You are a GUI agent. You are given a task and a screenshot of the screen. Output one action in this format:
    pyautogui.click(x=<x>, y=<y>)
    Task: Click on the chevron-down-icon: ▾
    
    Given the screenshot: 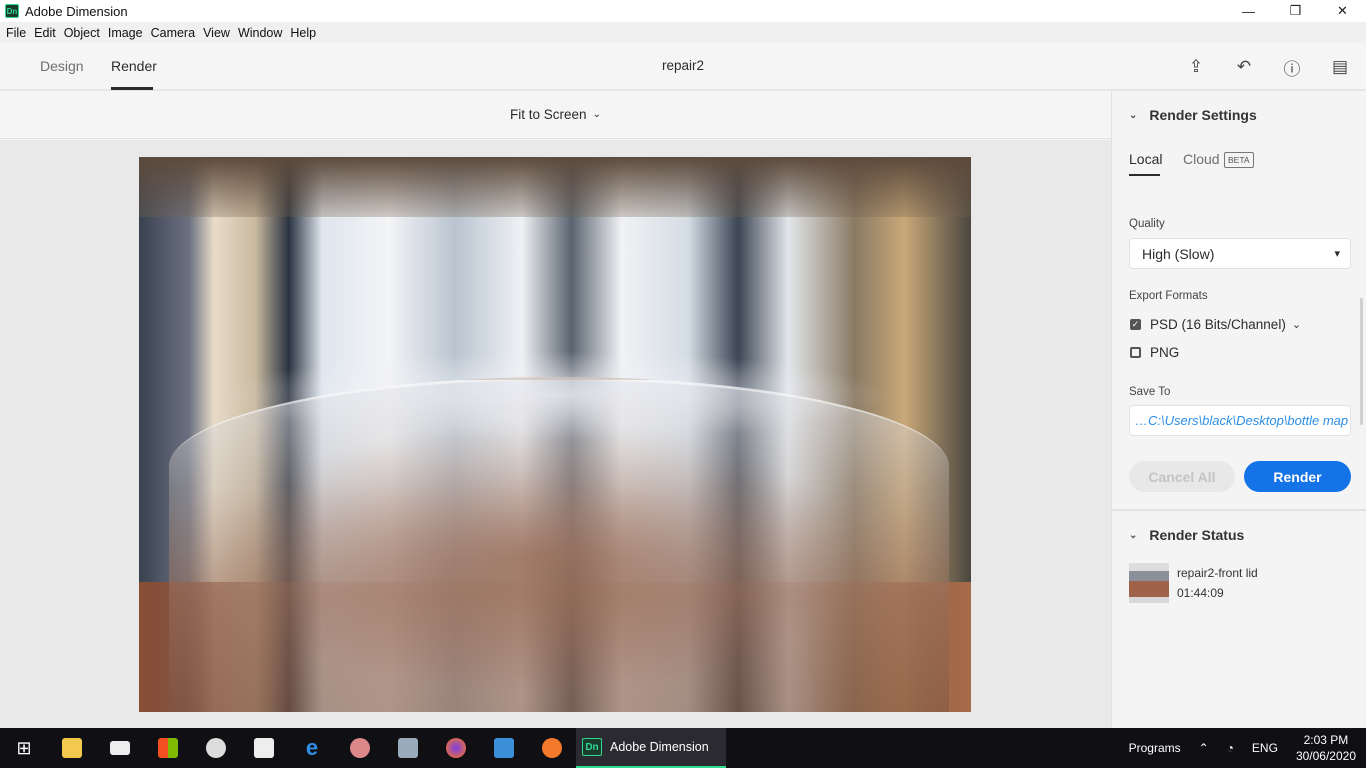 What is the action you would take?
    pyautogui.click(x=1337, y=254)
    